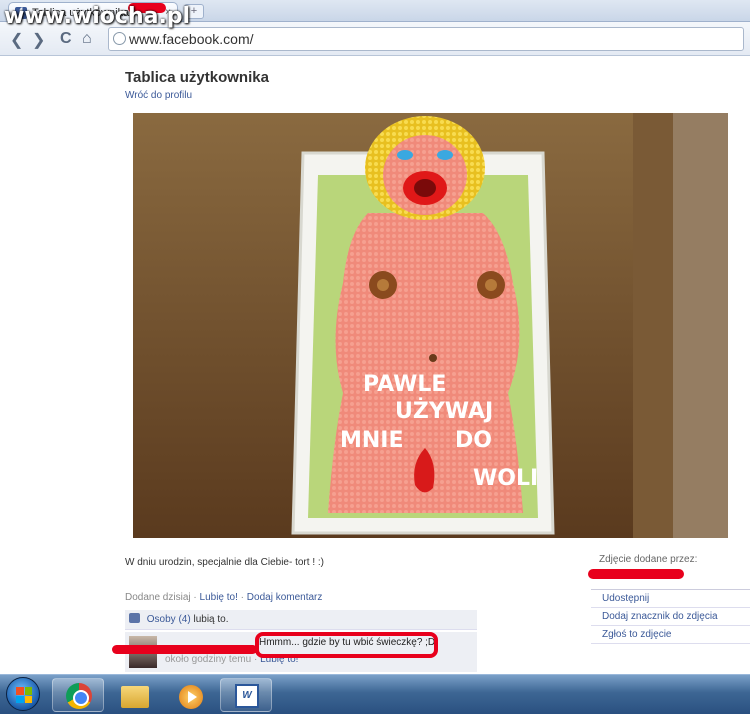 This screenshot has width=750, height=714. What do you see at coordinates (134, 618) in the screenshot?
I see `thumbs-up-icon` at bounding box center [134, 618].